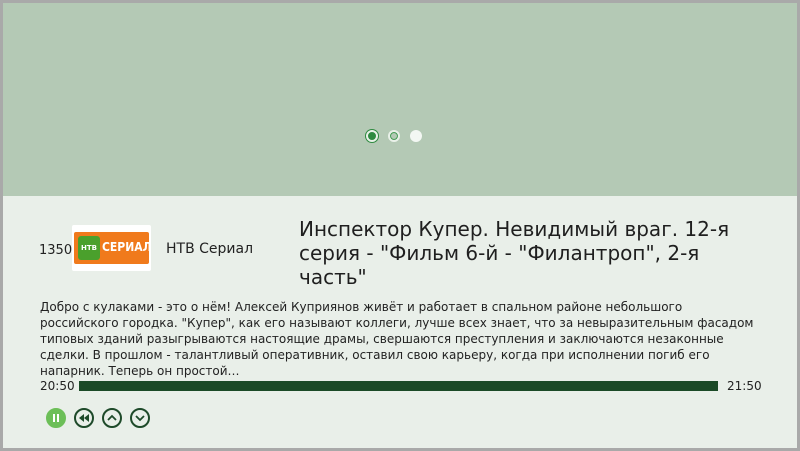  I want to click on rewind-button, so click(84, 418).